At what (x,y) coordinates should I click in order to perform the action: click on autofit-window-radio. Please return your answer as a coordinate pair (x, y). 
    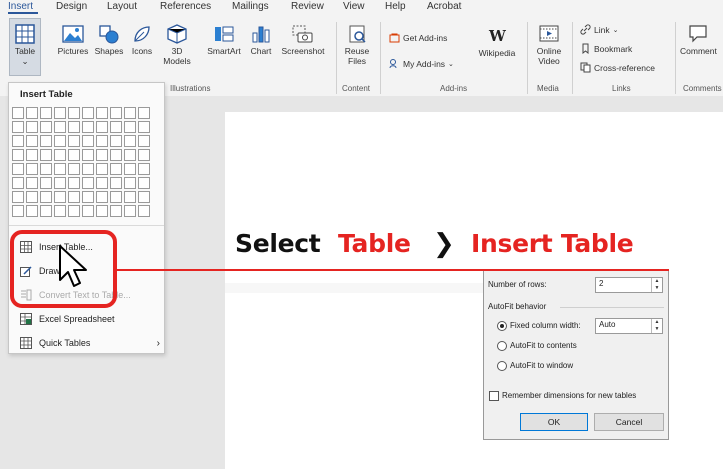
    Looking at the image, I should click on (502, 366).